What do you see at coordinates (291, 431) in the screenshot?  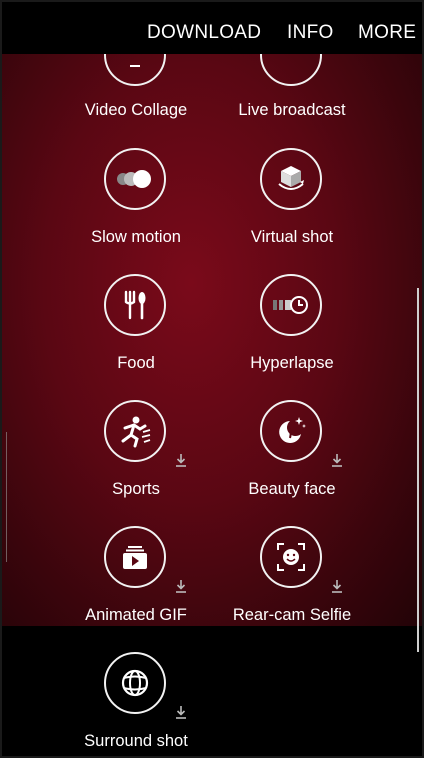 I see `beauty-face-icon` at bounding box center [291, 431].